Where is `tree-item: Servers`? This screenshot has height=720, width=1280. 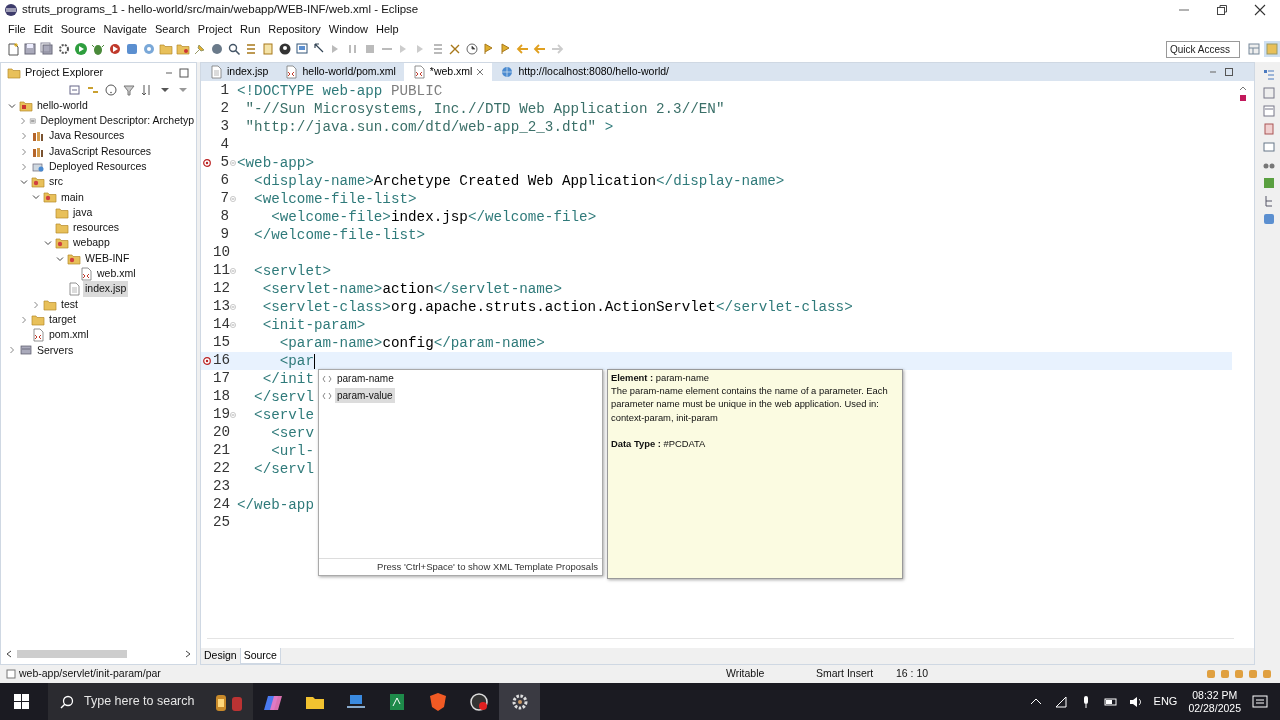 tree-item: Servers is located at coordinates (55, 350).